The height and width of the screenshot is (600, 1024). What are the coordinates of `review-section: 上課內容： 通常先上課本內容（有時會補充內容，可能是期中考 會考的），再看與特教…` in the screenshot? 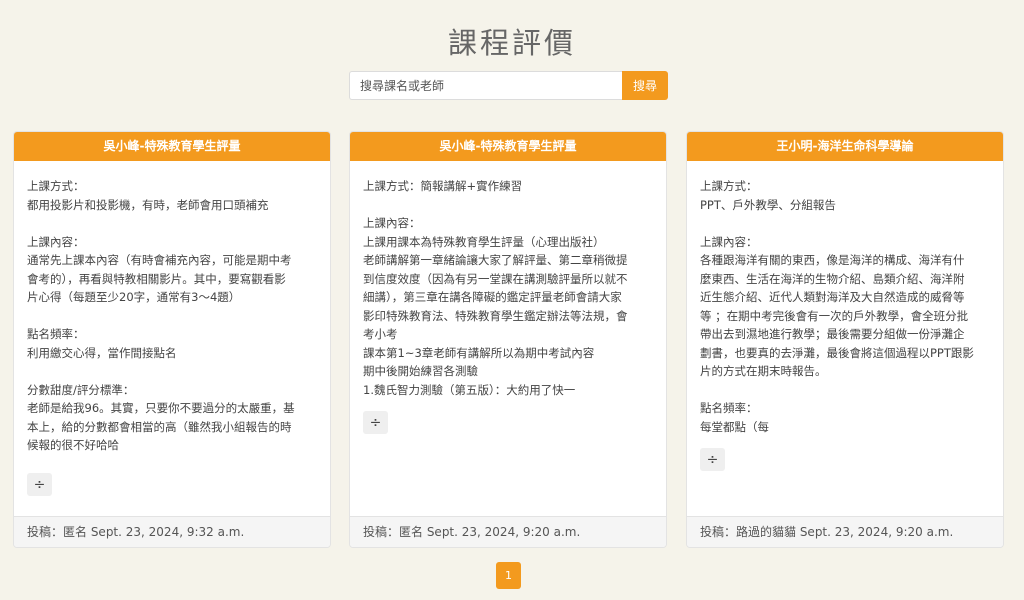 It's located at (159, 269).